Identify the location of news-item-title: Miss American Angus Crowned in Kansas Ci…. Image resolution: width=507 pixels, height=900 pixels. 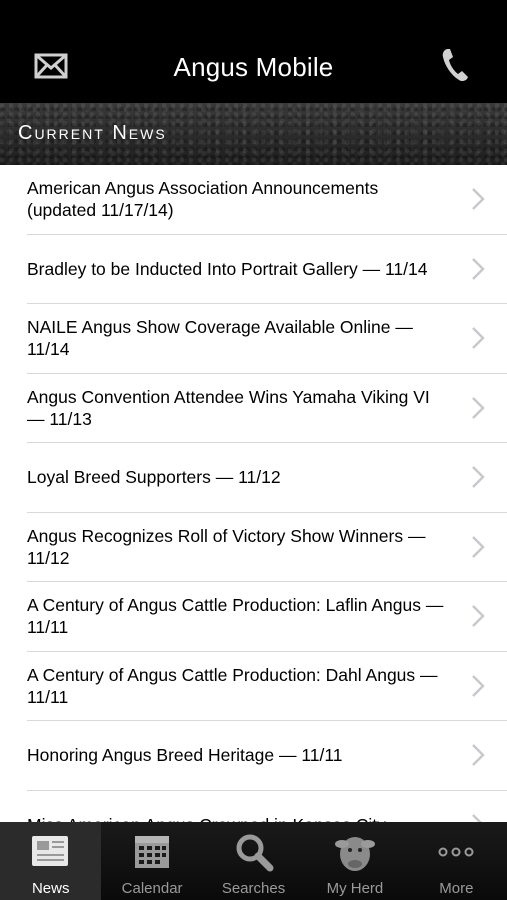
(217, 818).